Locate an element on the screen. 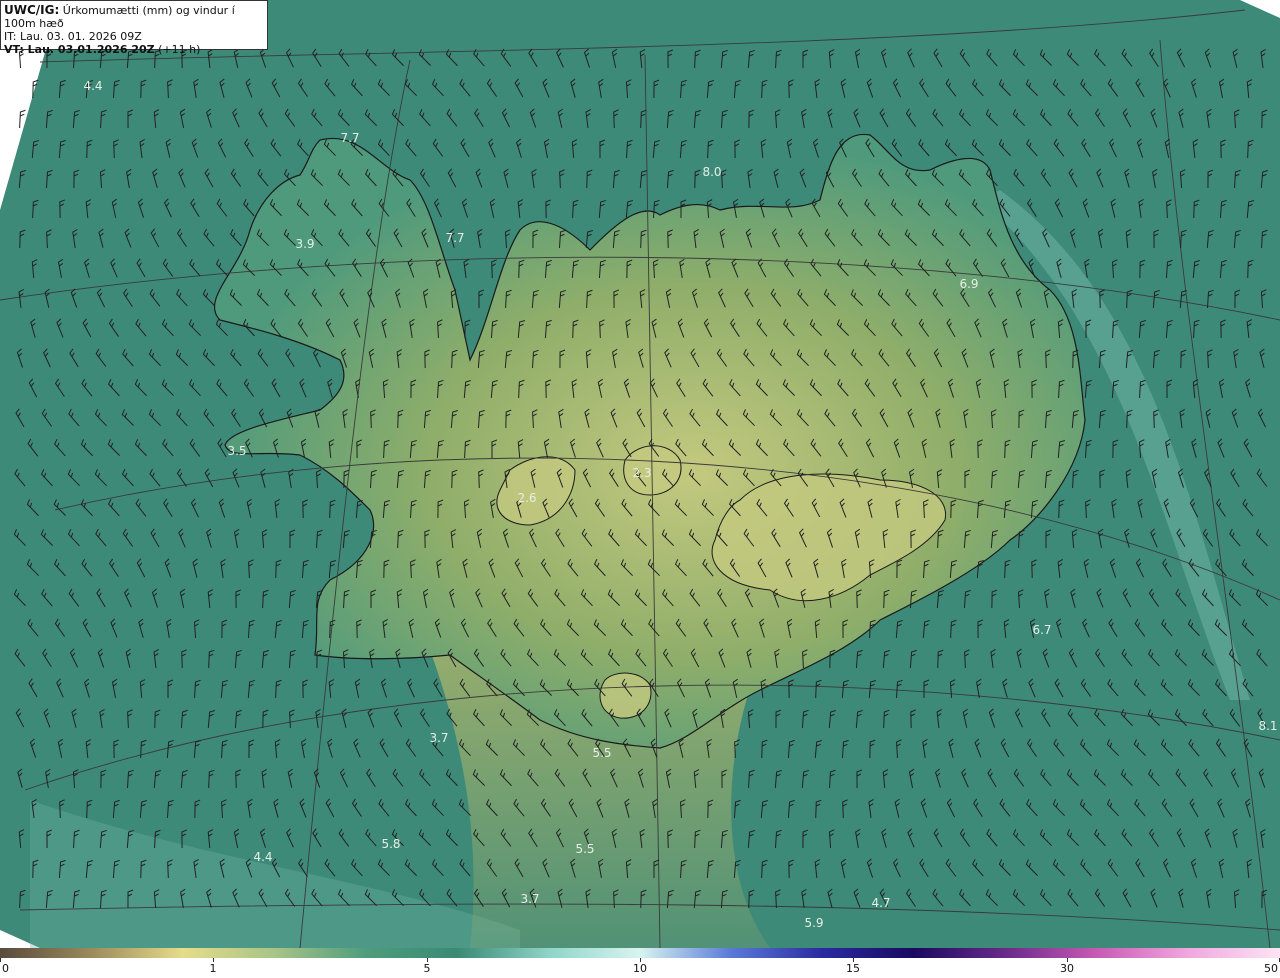 Image resolution: width=1280 pixels, height=978 pixels. value-label: 6.7 is located at coordinates (1041, 630).